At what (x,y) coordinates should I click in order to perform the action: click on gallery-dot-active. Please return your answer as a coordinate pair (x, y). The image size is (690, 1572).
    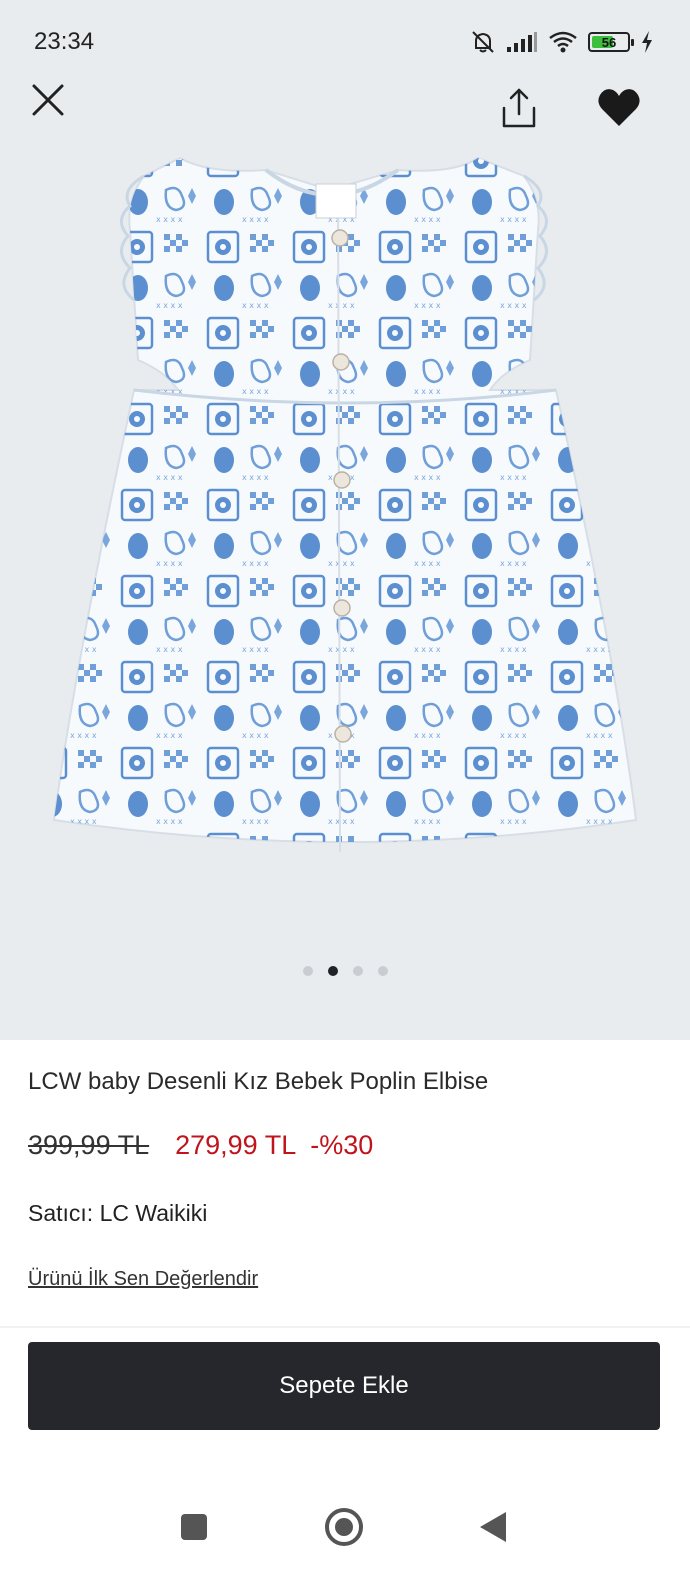
    Looking at the image, I should click on (332, 971).